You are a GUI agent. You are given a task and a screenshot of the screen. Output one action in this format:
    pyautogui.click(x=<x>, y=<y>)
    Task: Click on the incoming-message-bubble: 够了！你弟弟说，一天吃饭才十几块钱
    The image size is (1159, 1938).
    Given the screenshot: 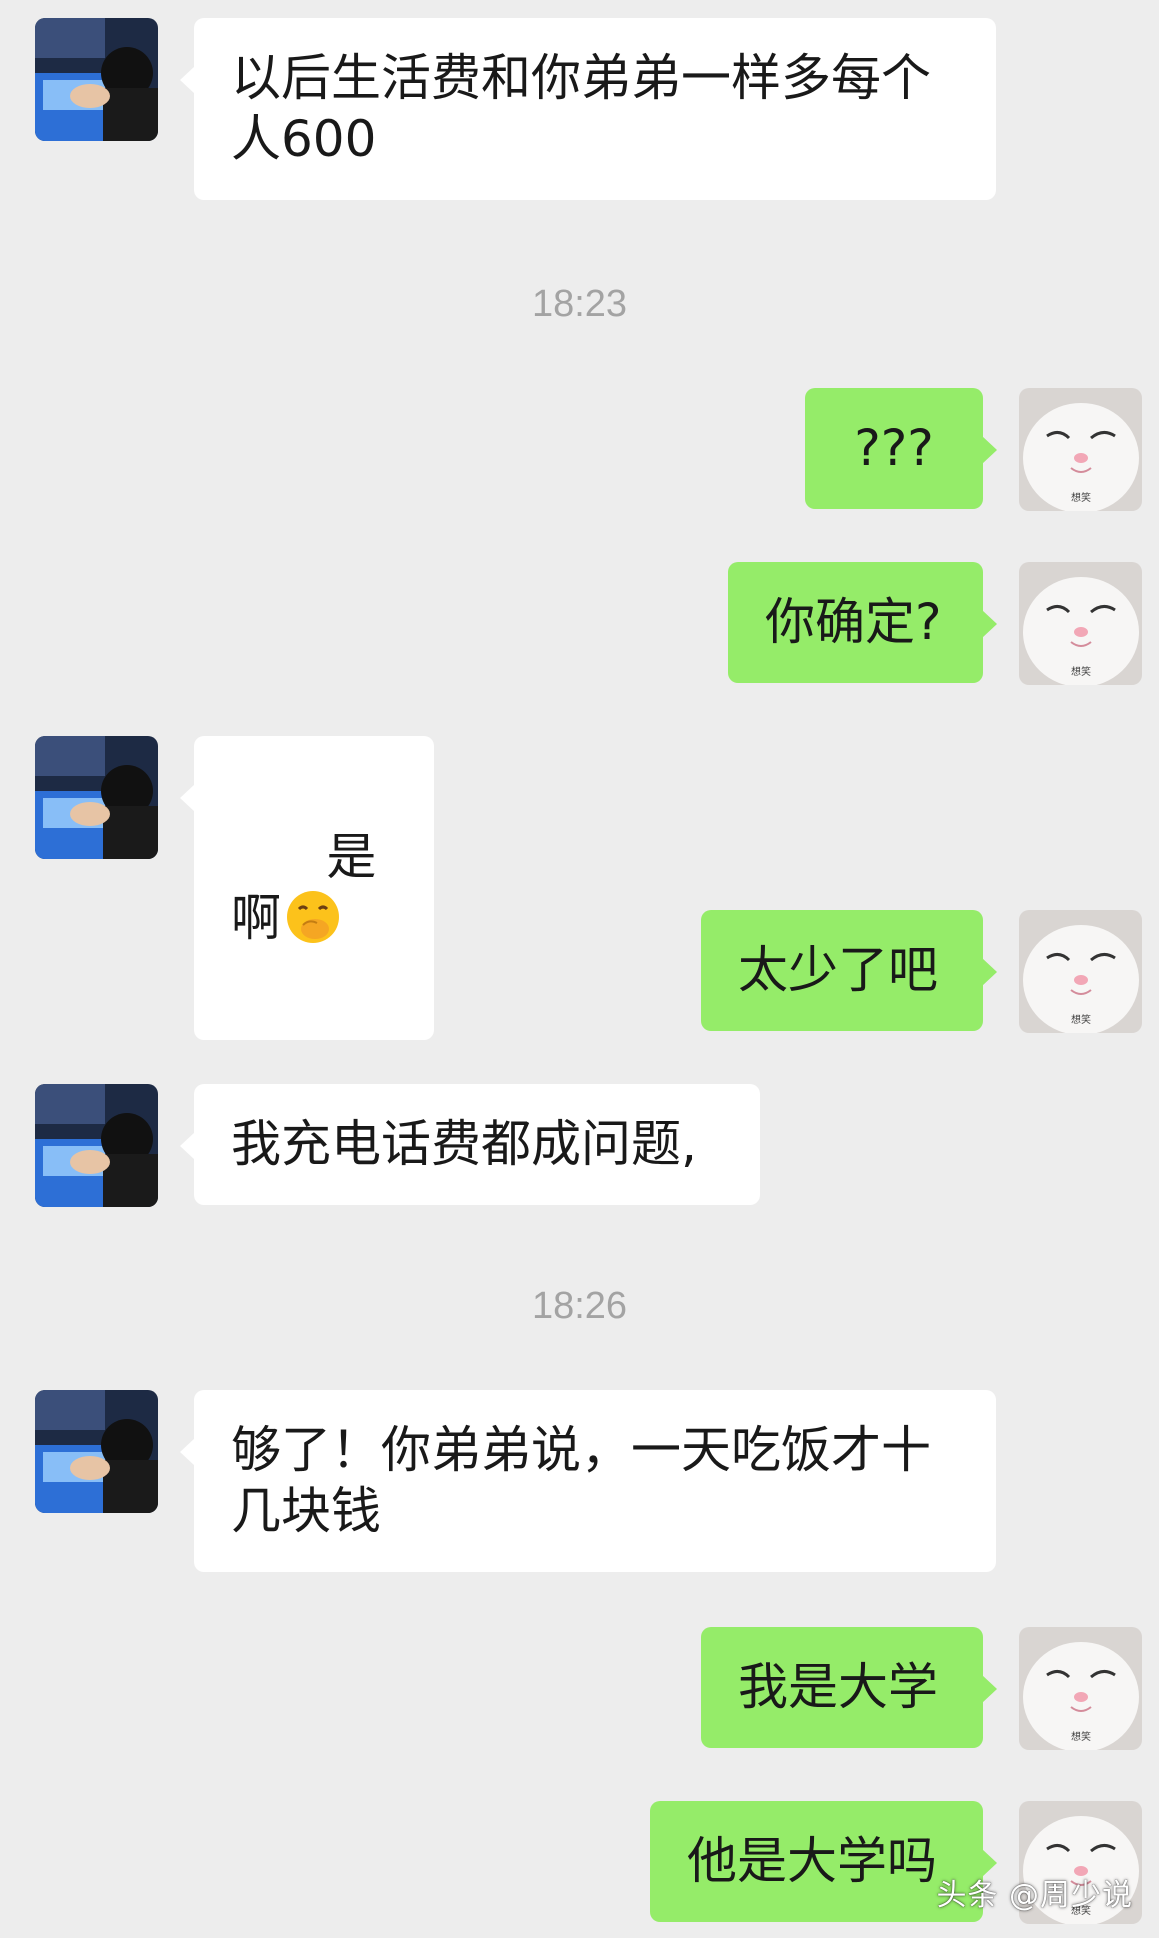 What is the action you would take?
    pyautogui.click(x=588, y=1481)
    